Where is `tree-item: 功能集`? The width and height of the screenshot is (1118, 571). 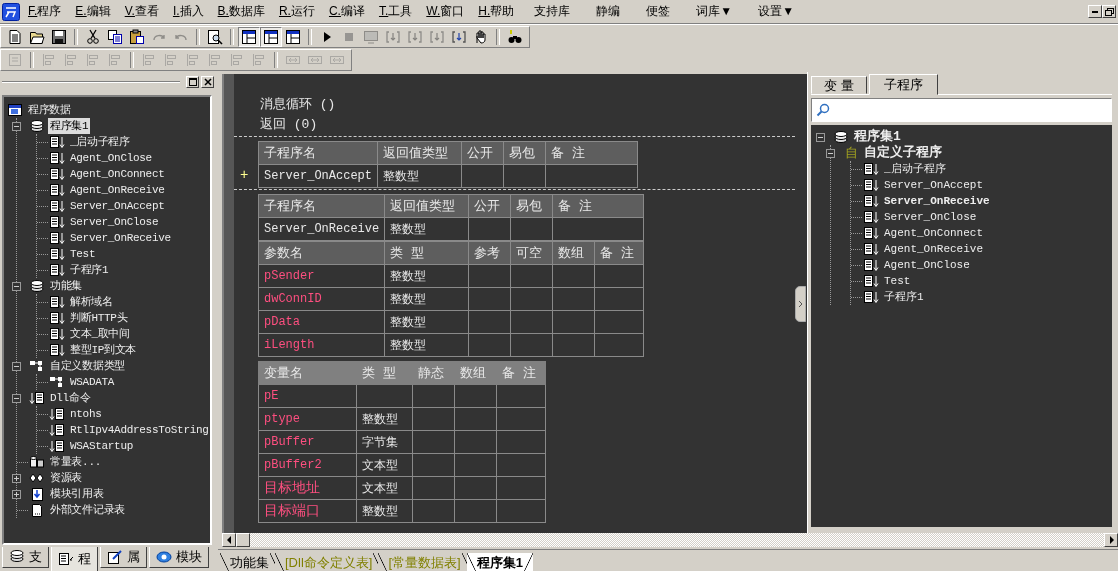
tree-item: 功能集 is located at coordinates (66, 286).